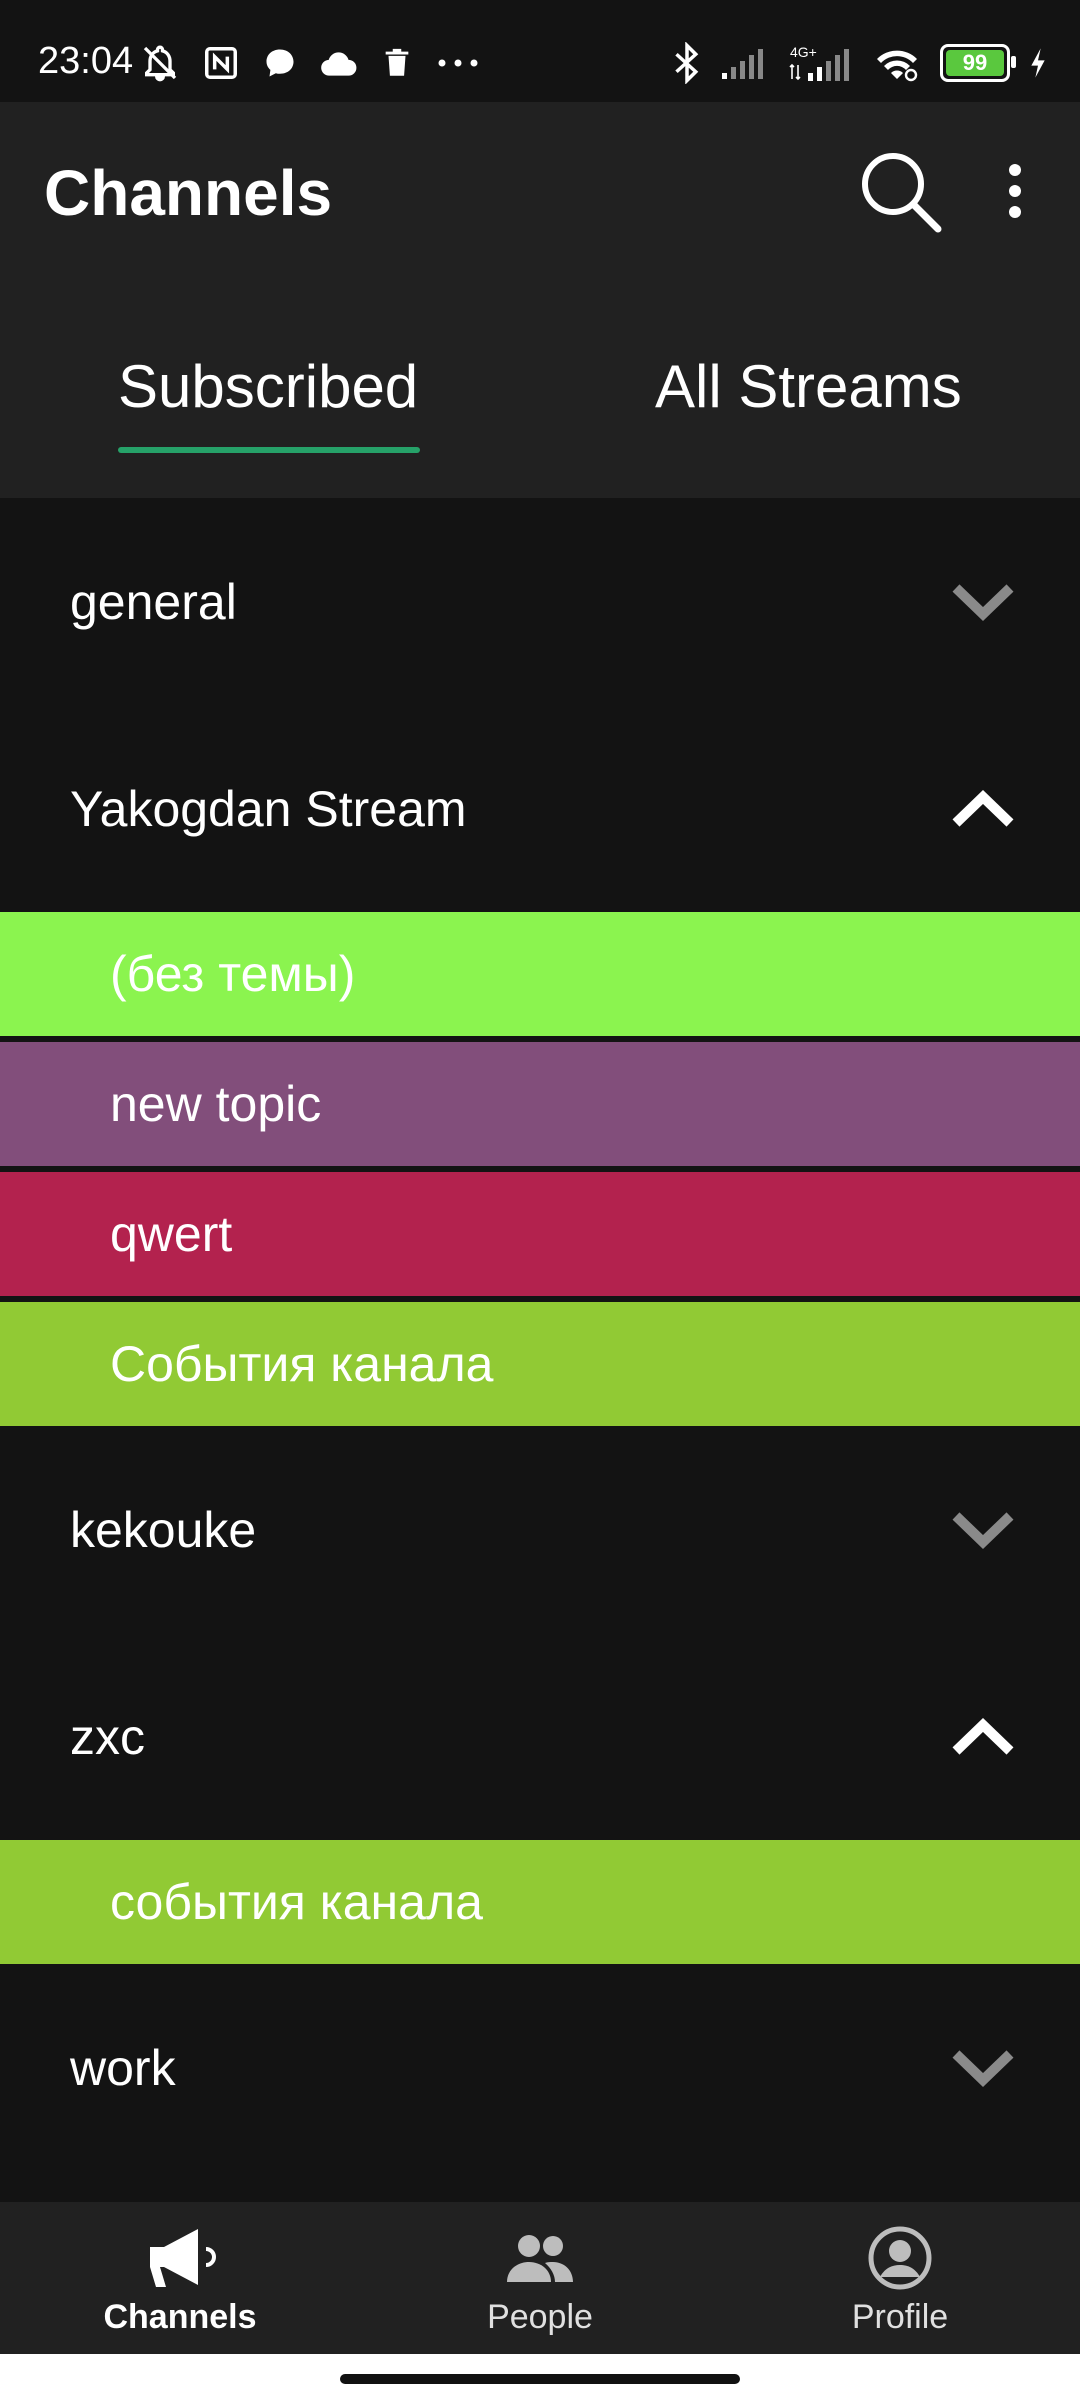  What do you see at coordinates (540, 601) in the screenshot?
I see `stream-row-general: general` at bounding box center [540, 601].